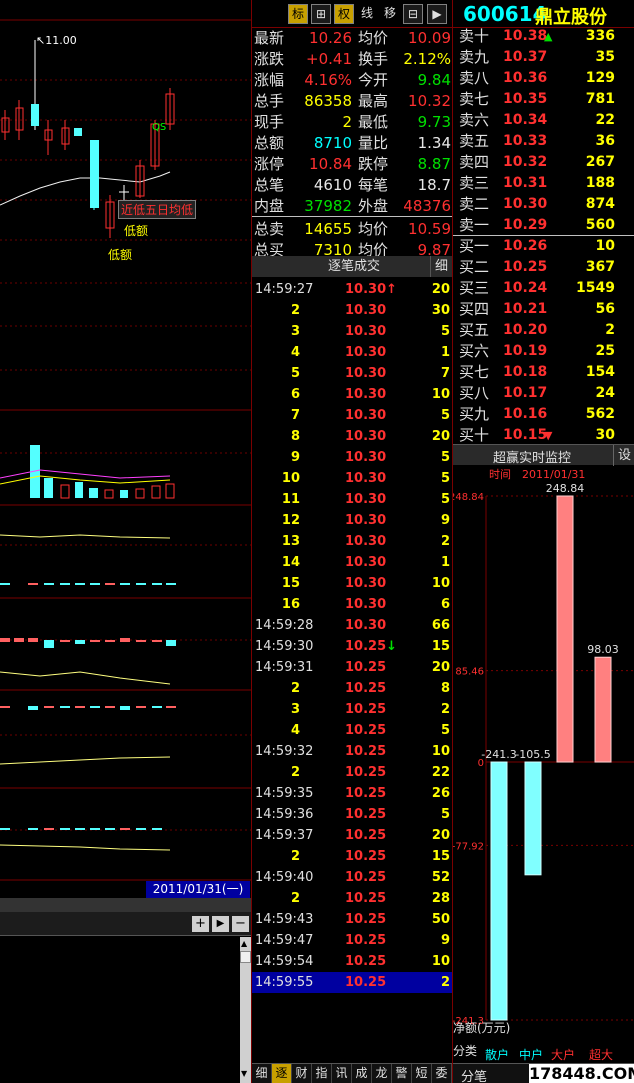  Describe the element at coordinates (543, 99) in the screenshot. I see `sell-level-row: 卖七 10.35 781` at that location.